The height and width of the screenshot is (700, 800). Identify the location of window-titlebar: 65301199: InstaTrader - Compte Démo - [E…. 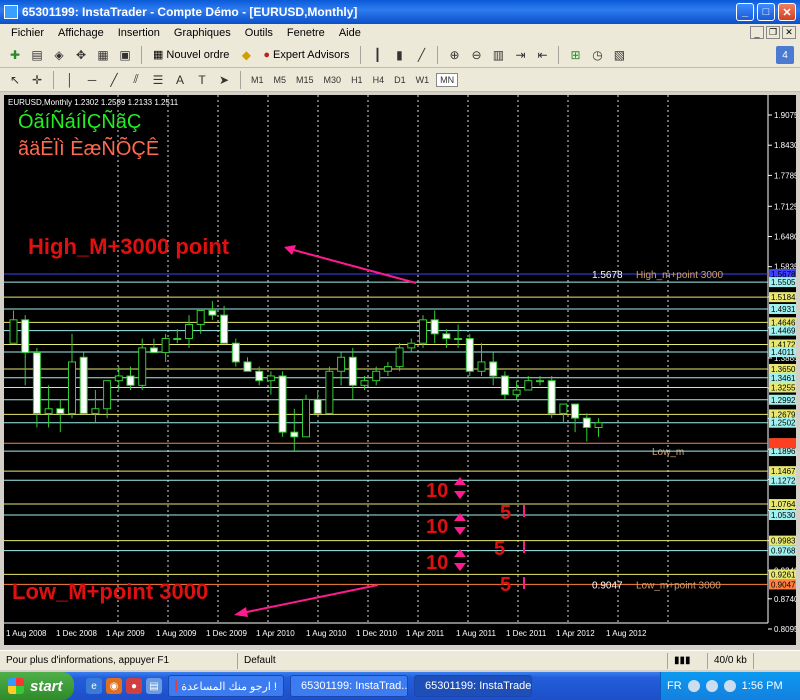
(400, 12).